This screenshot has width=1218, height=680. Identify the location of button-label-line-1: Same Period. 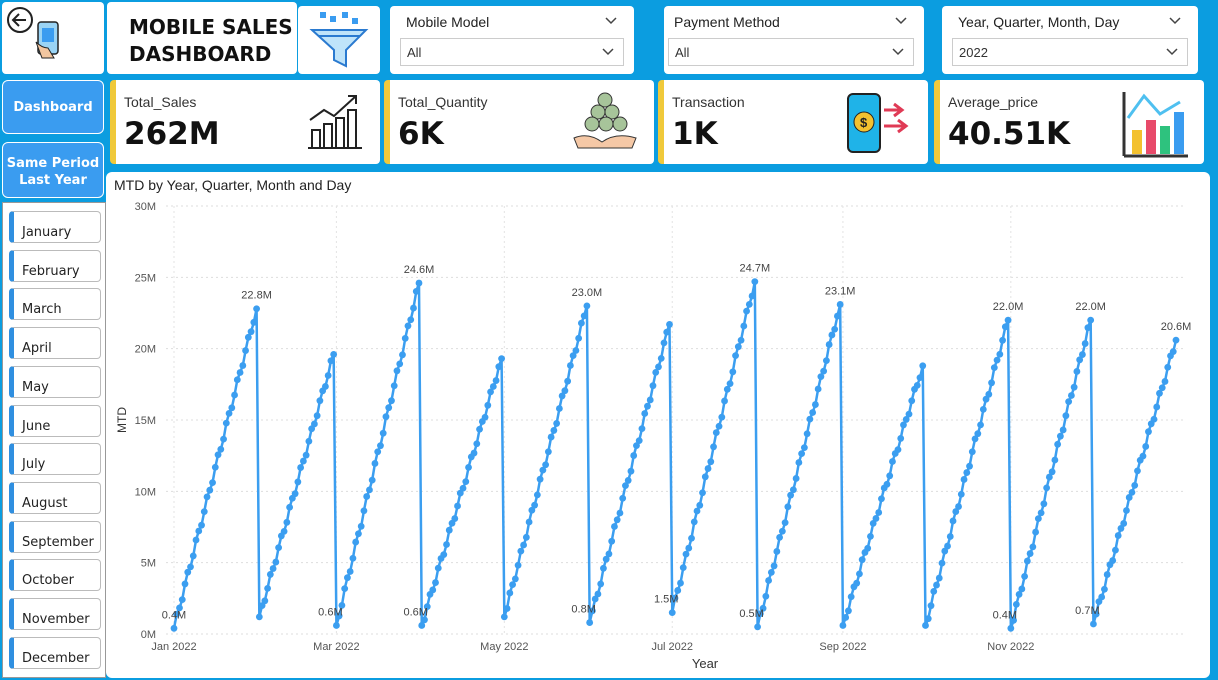
(53, 163).